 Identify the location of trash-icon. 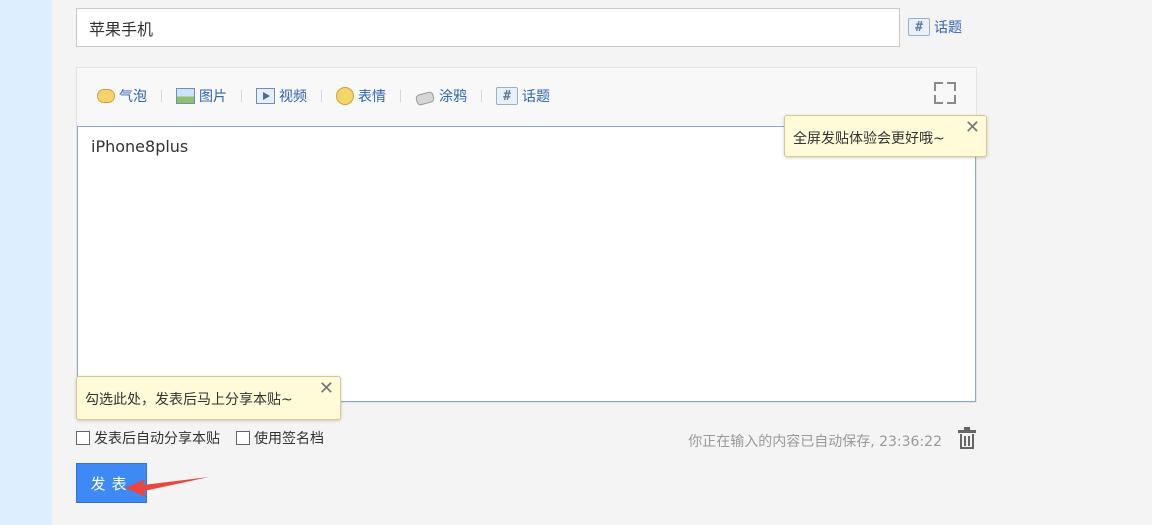
(967, 438).